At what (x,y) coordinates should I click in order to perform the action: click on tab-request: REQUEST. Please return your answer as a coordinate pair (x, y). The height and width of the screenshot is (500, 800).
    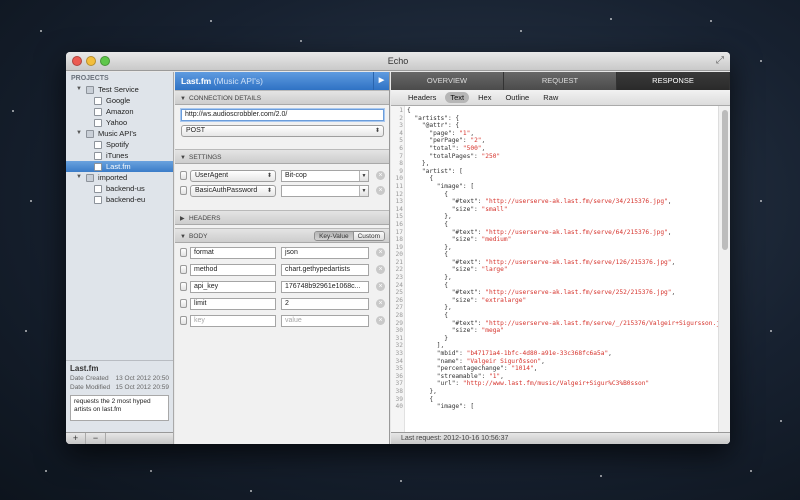
    Looking at the image, I should click on (560, 81).